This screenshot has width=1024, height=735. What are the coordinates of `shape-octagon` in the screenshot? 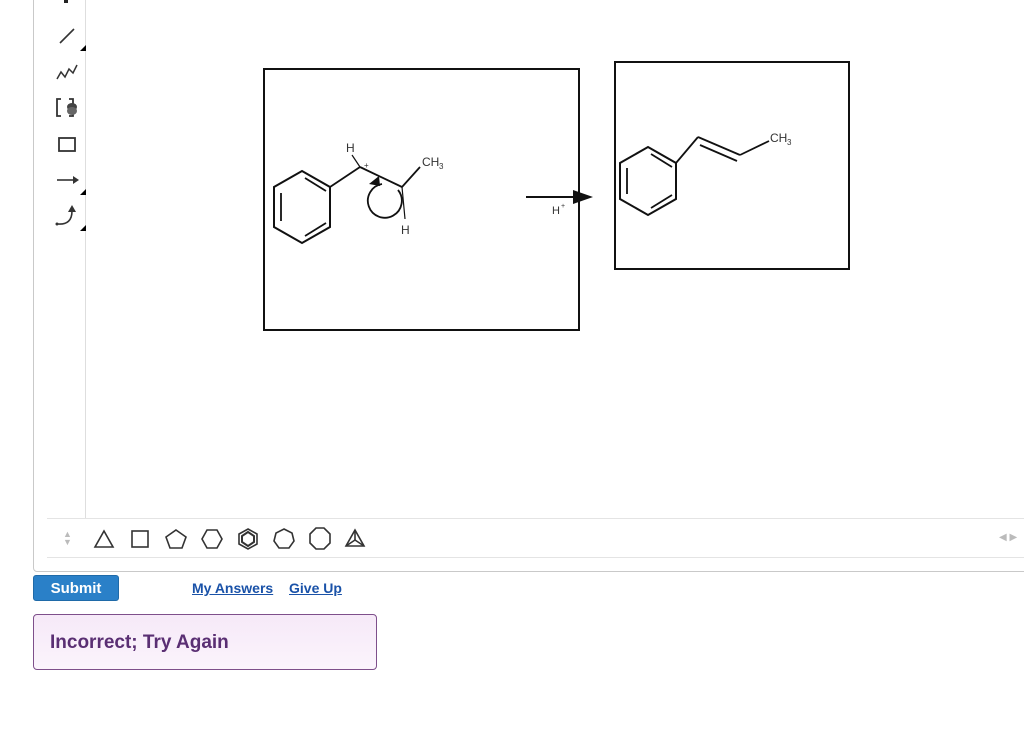 It's located at (320, 539).